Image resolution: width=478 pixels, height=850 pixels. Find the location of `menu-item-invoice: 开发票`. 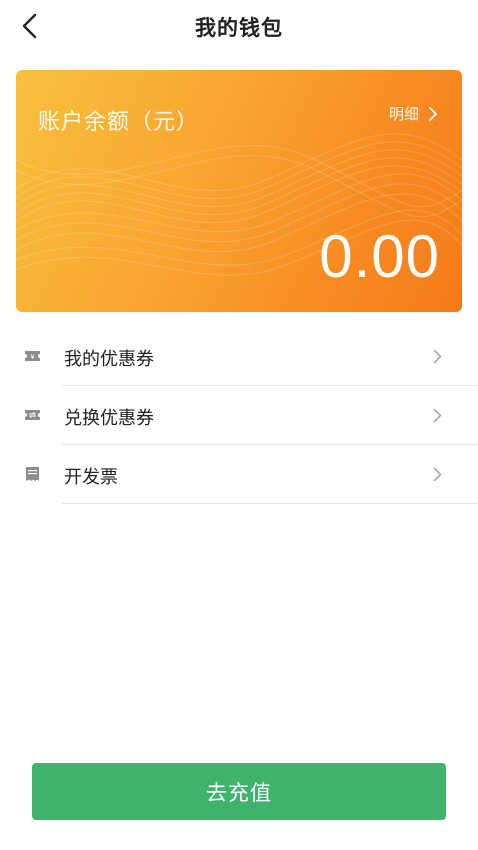

menu-item-invoice: 开发票 is located at coordinates (239, 474).